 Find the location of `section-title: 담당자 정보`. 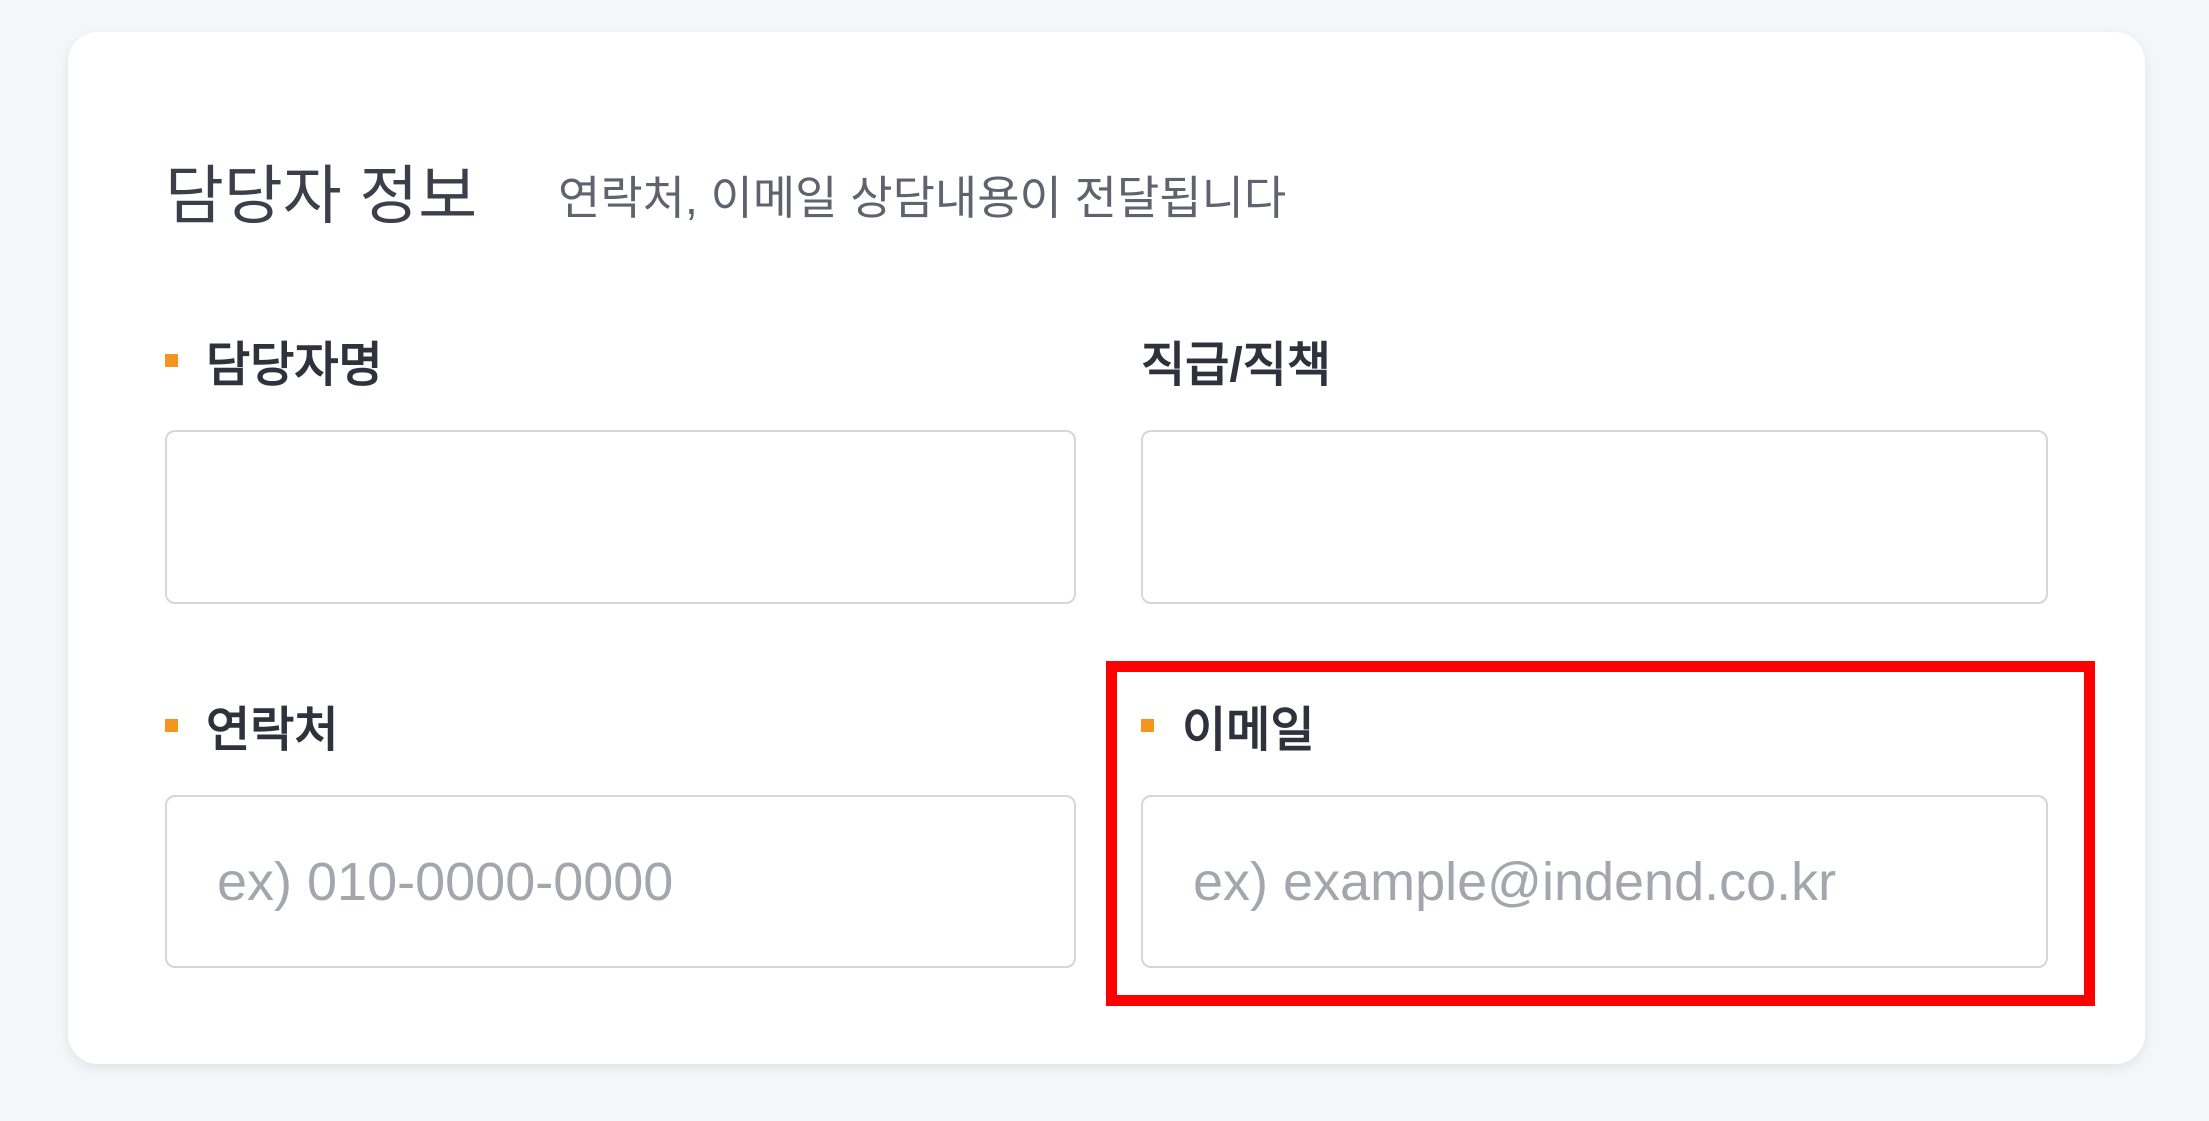

section-title: 담당자 정보 is located at coordinates (321, 196).